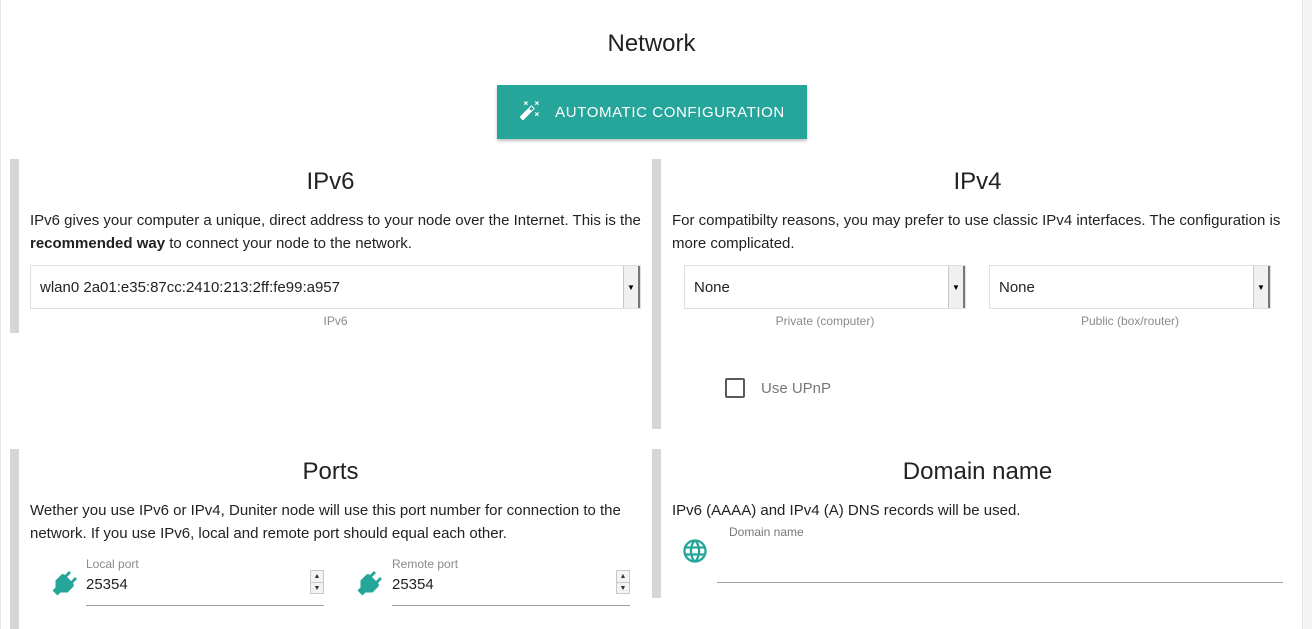 The height and width of the screenshot is (629, 1312). What do you see at coordinates (330, 471) in the screenshot?
I see `ports-title: Ports` at bounding box center [330, 471].